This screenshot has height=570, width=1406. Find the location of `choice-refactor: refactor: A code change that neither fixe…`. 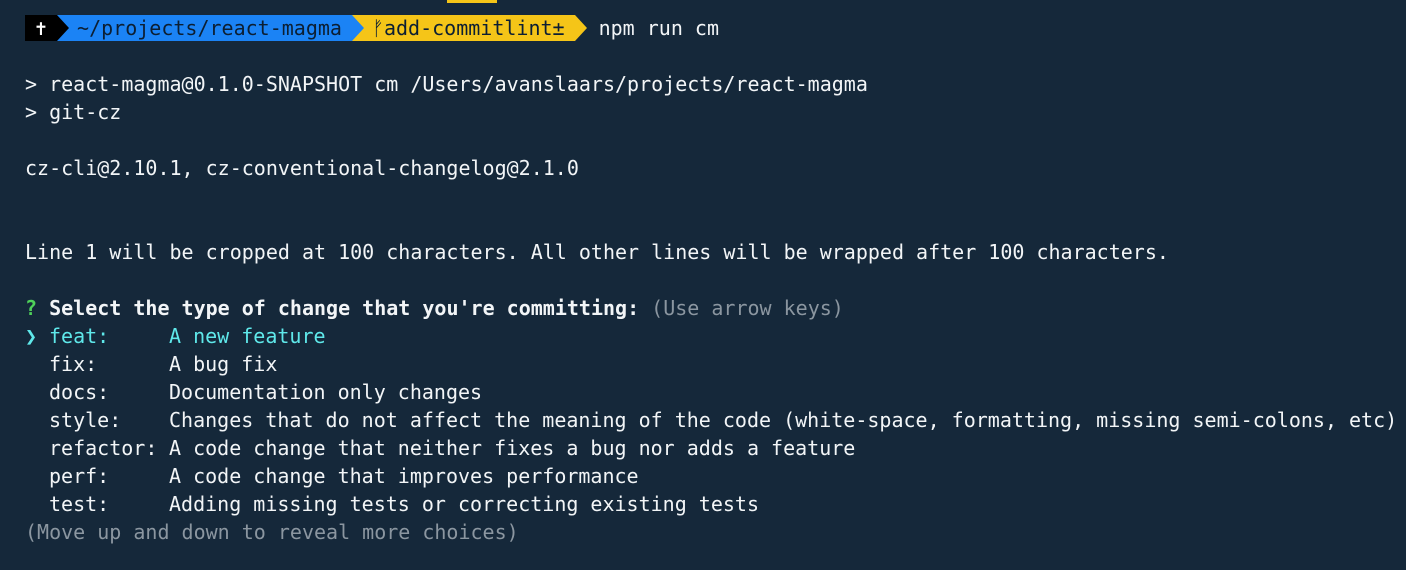

choice-refactor: refactor: A code change that neither fixe… is located at coordinates (715, 448).